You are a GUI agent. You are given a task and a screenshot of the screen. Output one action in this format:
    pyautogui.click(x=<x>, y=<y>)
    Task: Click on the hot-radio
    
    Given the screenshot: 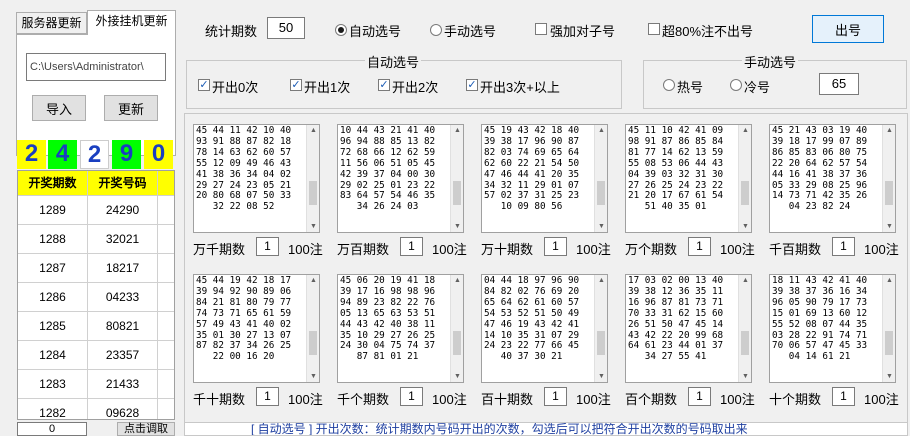 What is the action you would take?
    pyautogui.click(x=669, y=85)
    